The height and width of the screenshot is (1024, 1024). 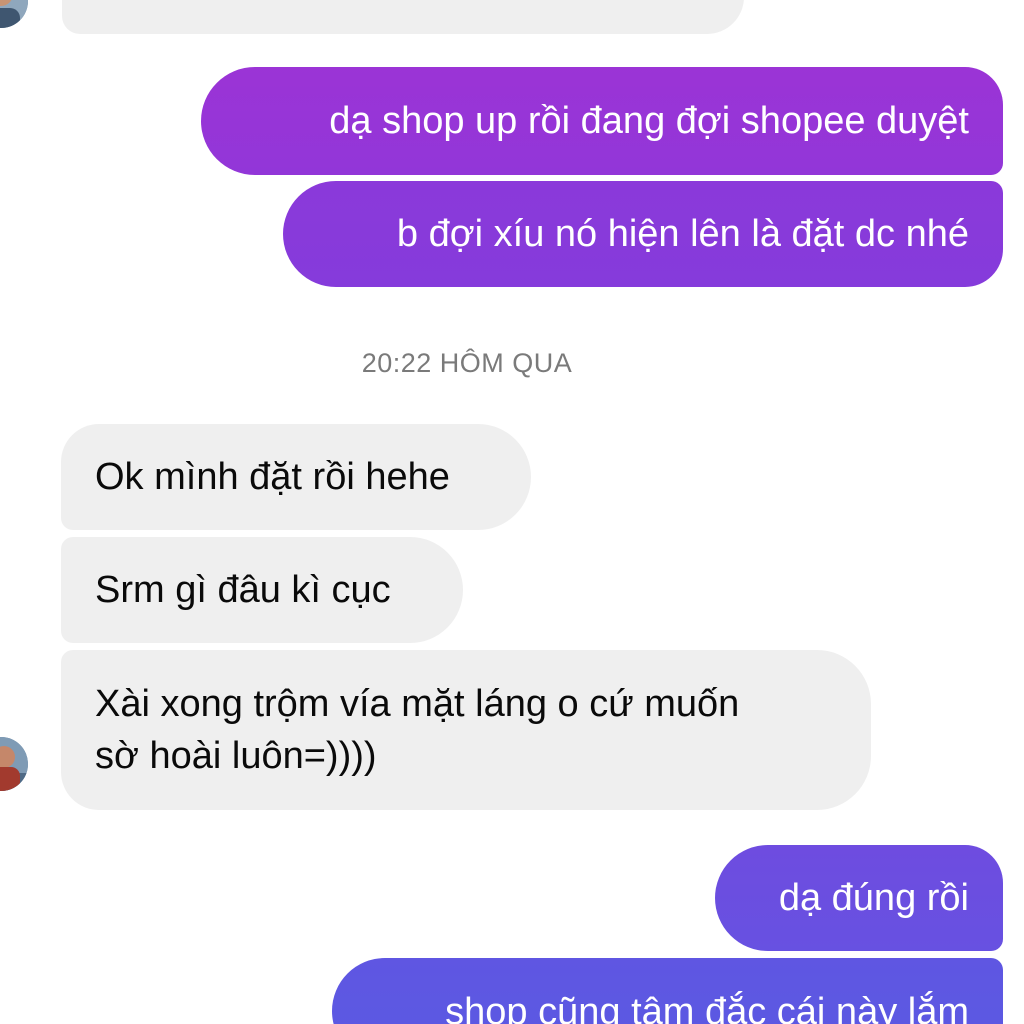 I want to click on message-bubble-incoming, so click(x=403, y=17).